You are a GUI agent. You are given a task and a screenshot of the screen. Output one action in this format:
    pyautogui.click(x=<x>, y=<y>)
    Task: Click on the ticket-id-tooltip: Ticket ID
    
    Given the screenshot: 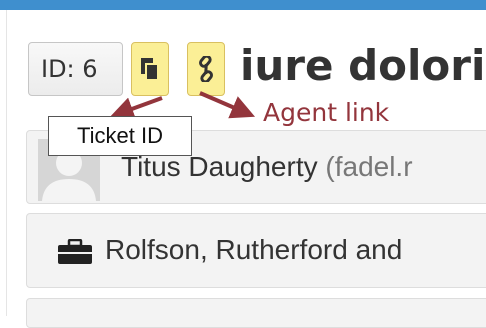 What is the action you would take?
    pyautogui.click(x=120, y=136)
    